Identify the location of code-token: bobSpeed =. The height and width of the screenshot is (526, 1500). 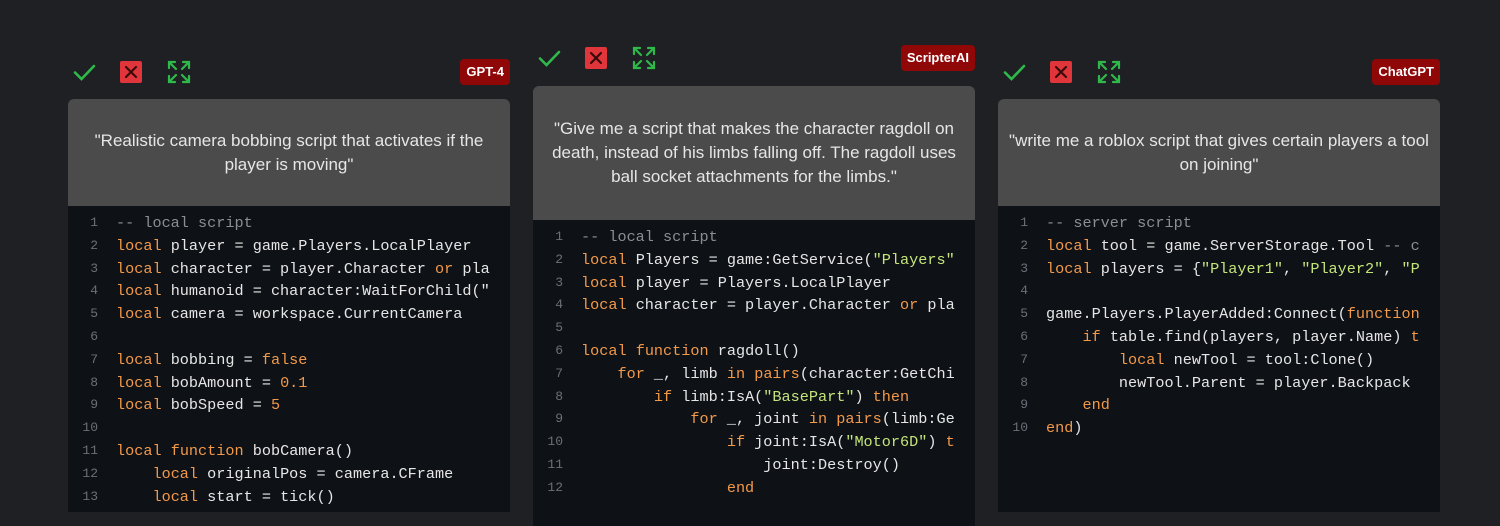
(216, 405).